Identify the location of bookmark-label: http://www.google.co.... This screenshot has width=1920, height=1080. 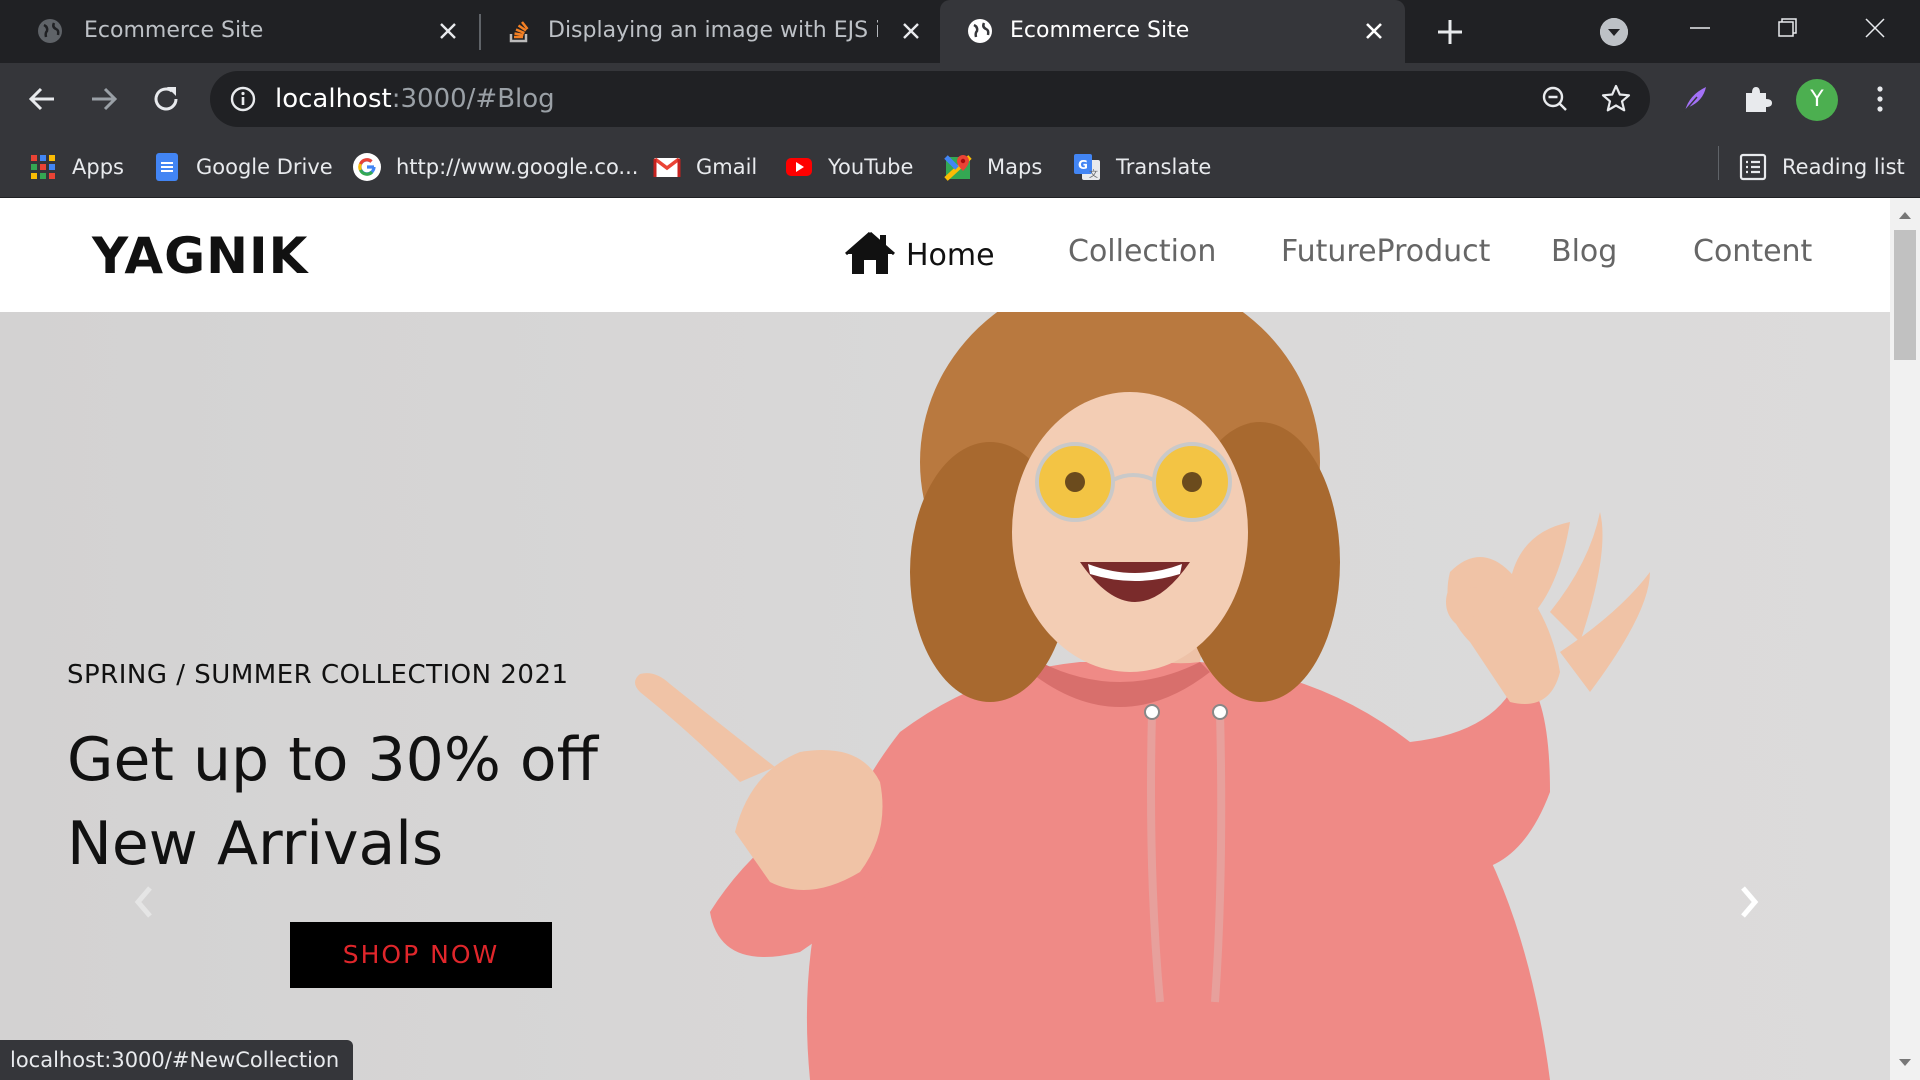
(517, 167).